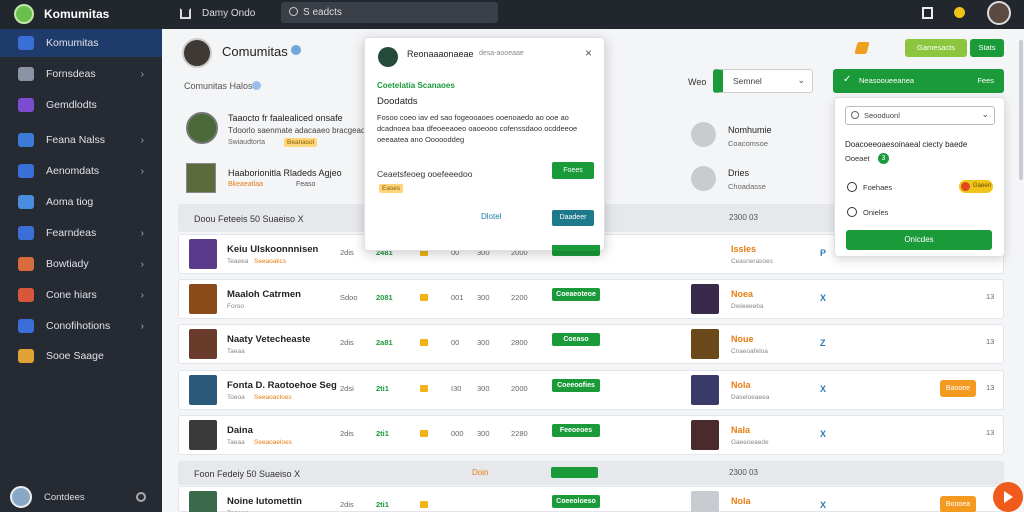 This screenshot has height=512, width=1024. What do you see at coordinates (75, 356) in the screenshot?
I see `sidebar-item-label: Sooe Saage` at bounding box center [75, 356].